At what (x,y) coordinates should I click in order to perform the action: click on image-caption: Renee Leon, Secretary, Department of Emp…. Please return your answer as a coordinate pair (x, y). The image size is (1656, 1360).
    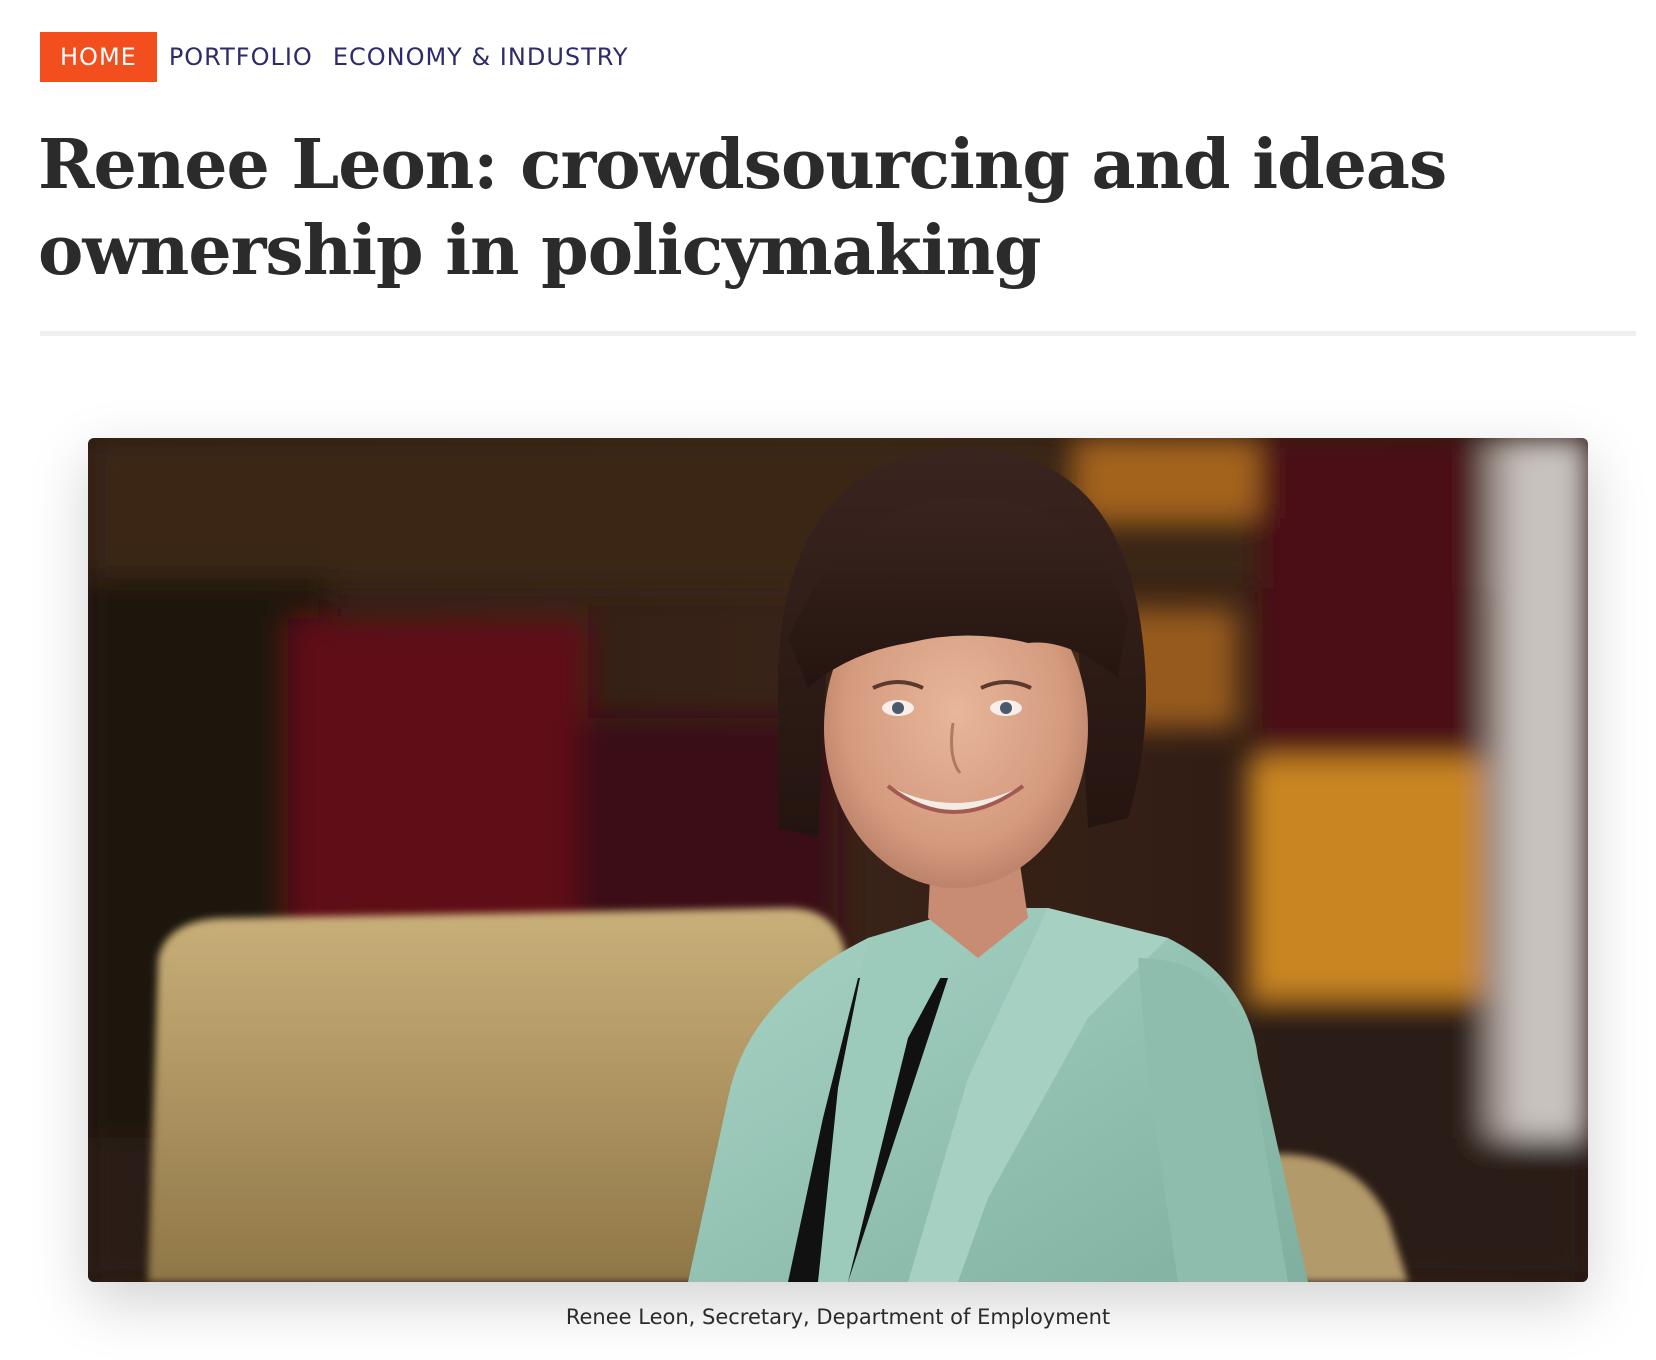
    Looking at the image, I should click on (838, 1317).